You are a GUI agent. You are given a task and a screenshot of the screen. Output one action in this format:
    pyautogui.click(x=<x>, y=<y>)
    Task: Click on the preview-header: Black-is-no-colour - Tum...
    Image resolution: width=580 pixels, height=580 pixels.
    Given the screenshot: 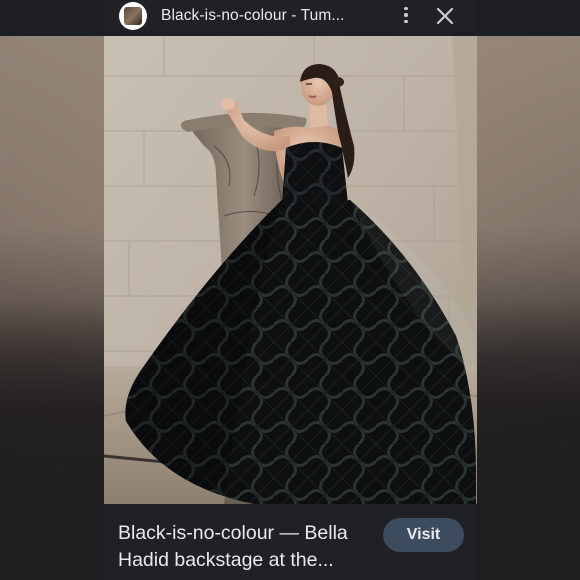 What is the action you would take?
    pyautogui.click(x=290, y=16)
    